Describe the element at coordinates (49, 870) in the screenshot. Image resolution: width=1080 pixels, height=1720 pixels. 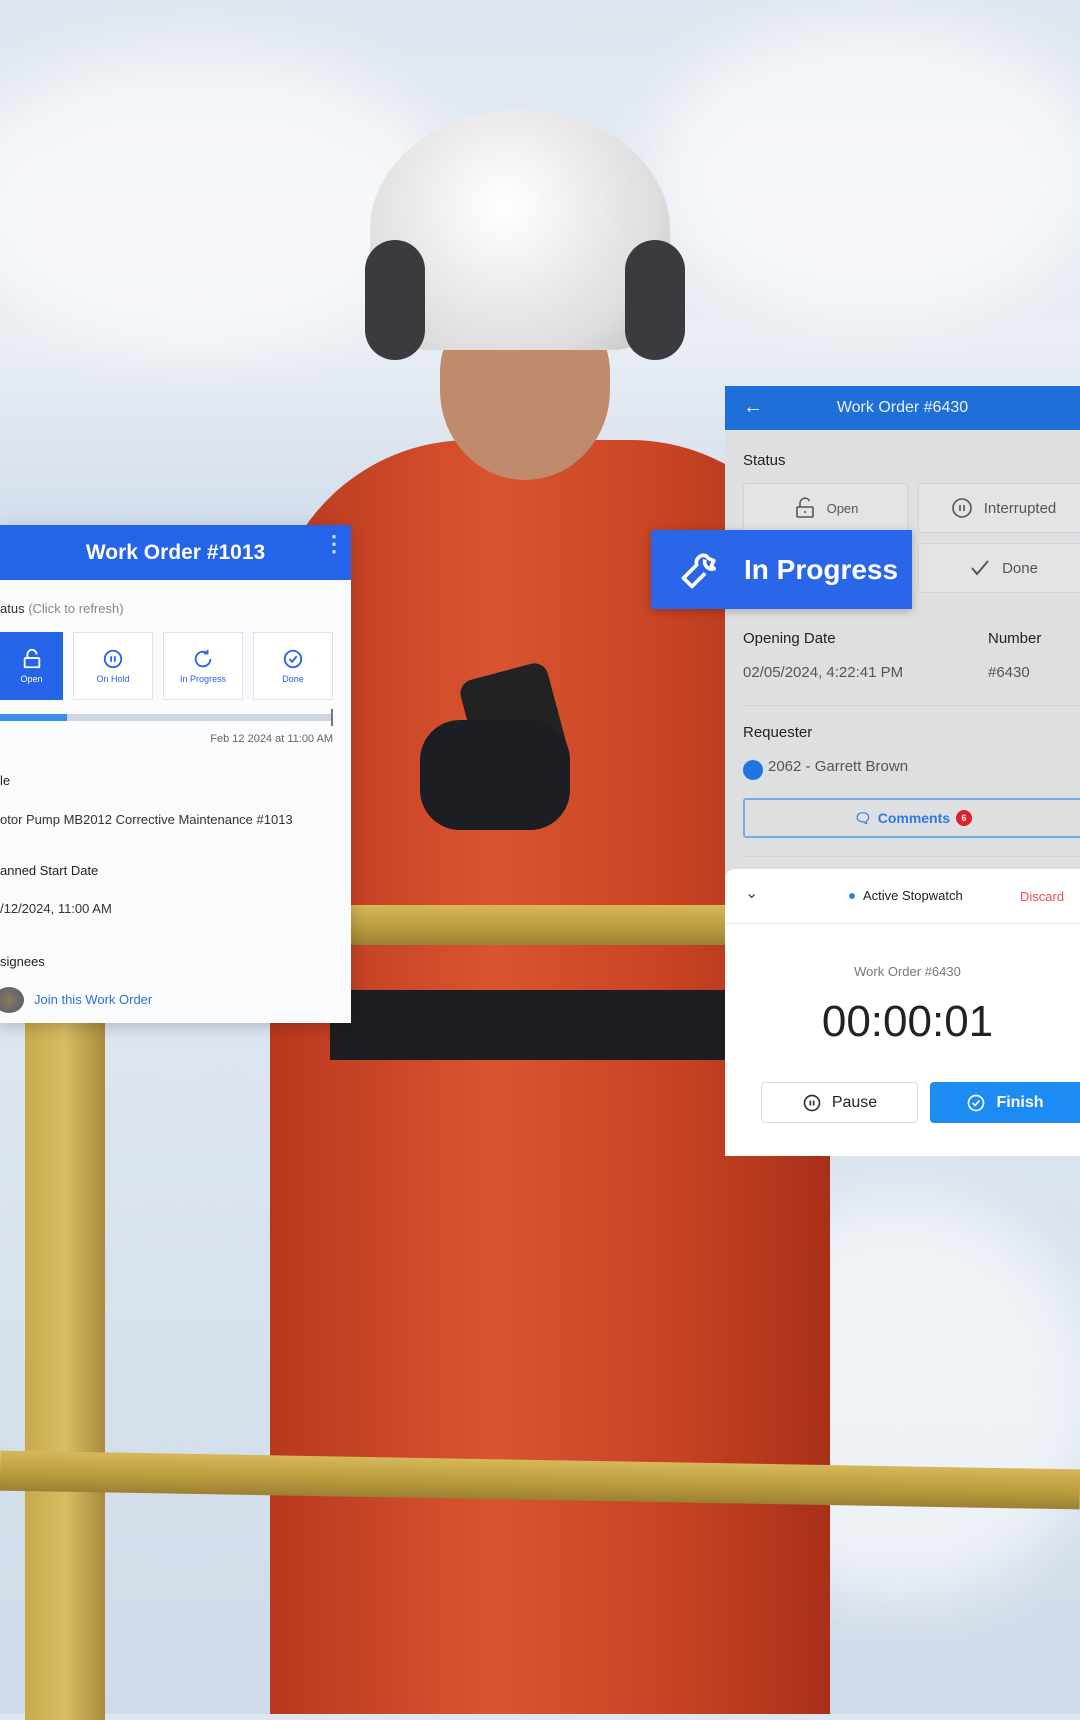
I see `planned-start-label: anned Start Date` at that location.